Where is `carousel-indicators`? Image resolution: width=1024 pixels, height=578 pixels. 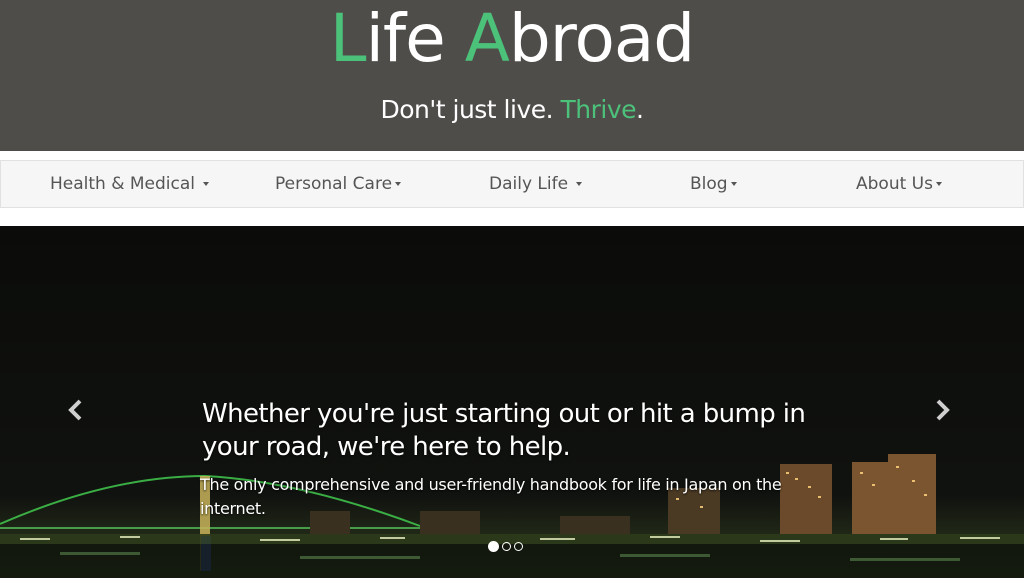
carousel-indicators is located at coordinates (505, 547).